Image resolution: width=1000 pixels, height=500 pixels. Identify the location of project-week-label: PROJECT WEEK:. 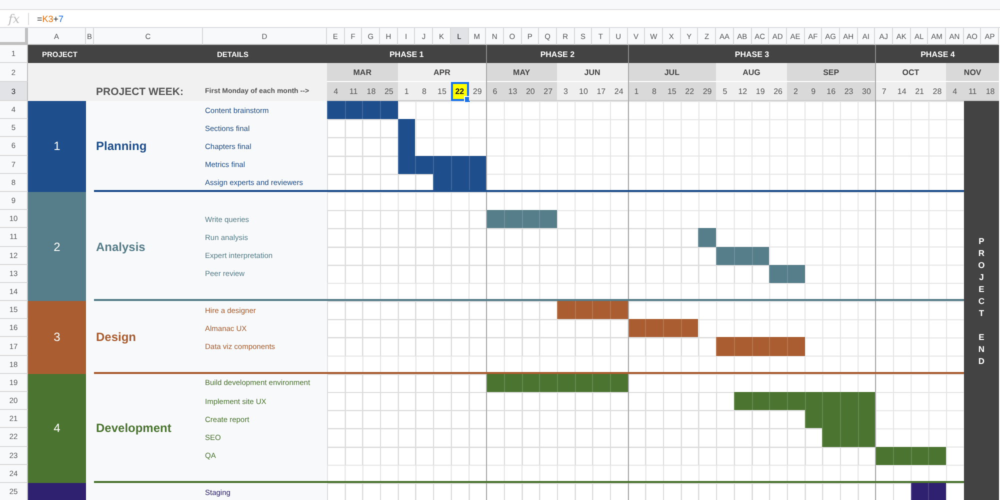
(140, 92).